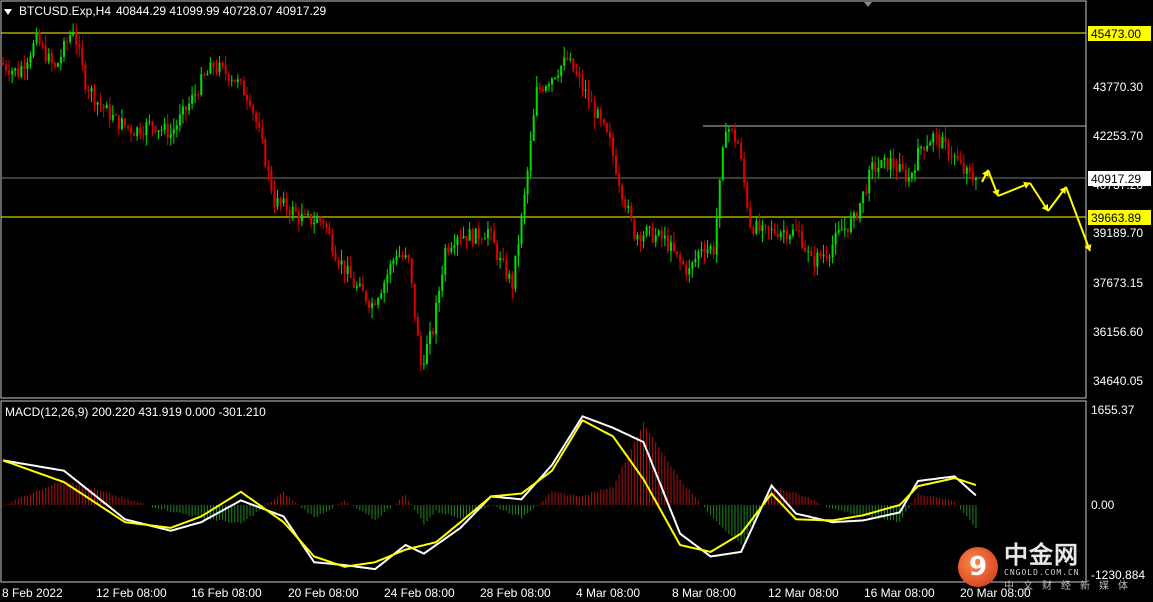  Describe the element at coordinates (1118, 283) in the screenshot. I see `price-tick: 37673.15` at that location.